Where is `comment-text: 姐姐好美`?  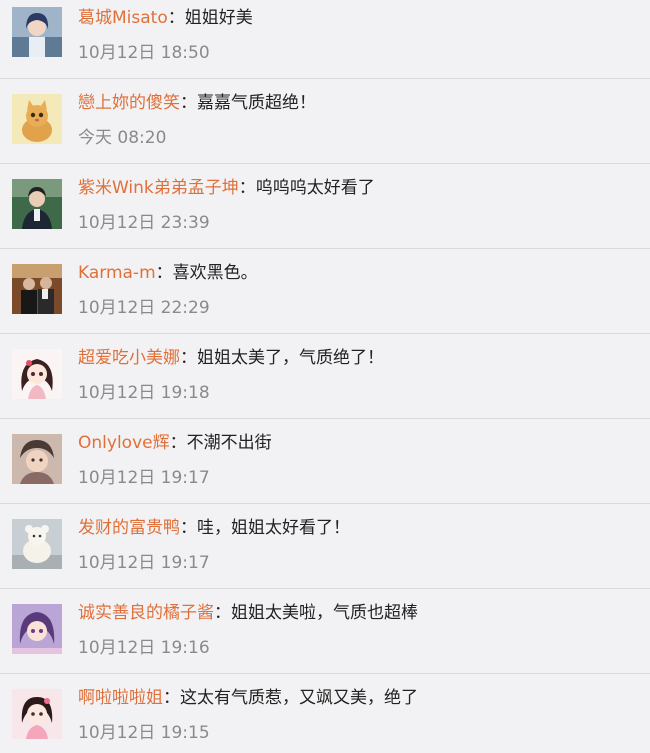
comment-text: 姐姐好美 is located at coordinates (218, 18).